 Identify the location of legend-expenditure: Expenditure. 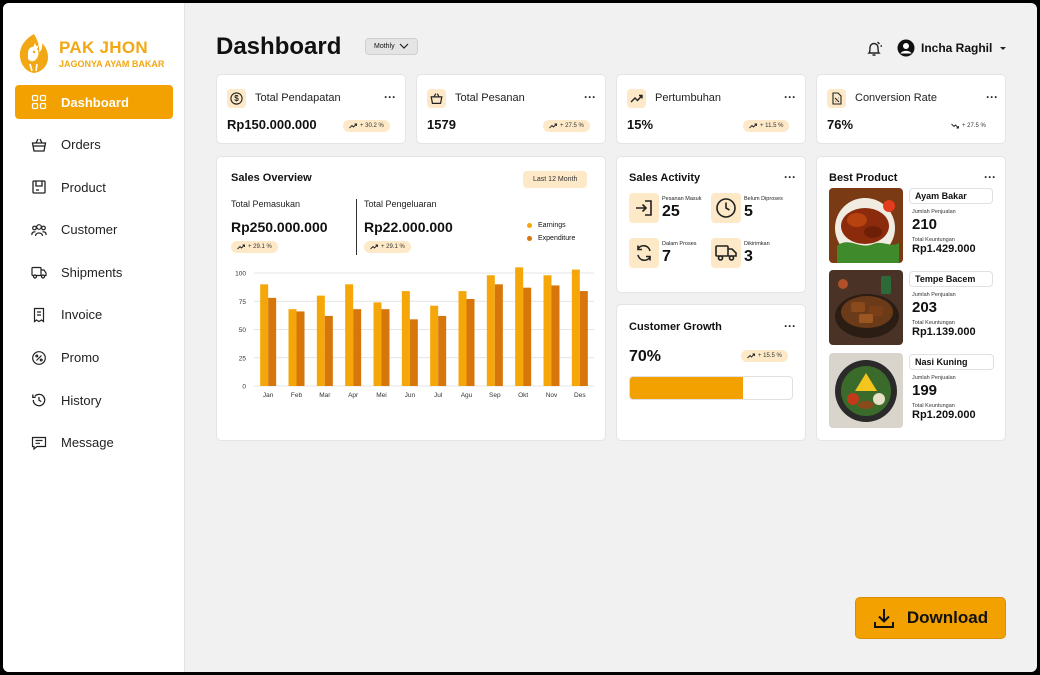
(551, 238).